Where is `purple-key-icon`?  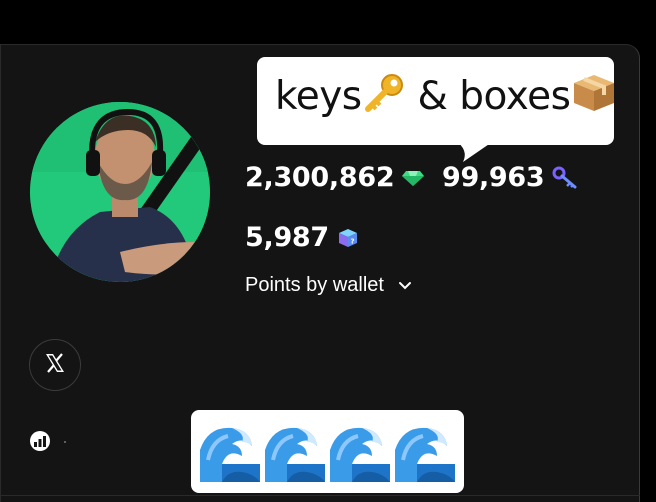
purple-key-icon is located at coordinates (565, 178).